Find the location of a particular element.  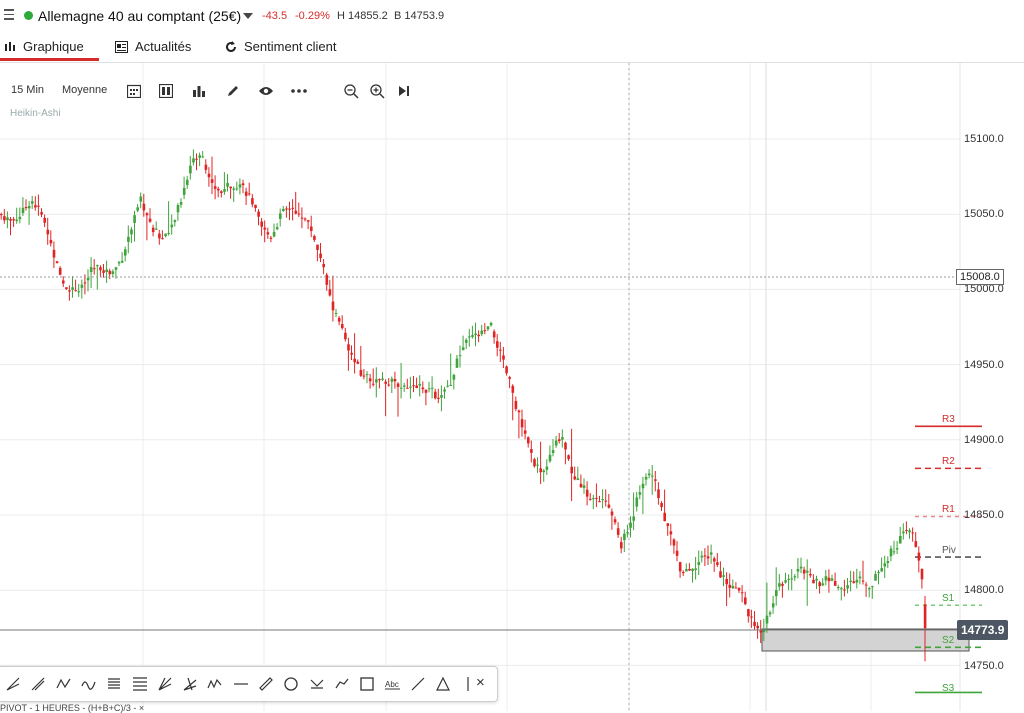

y-tick-label: 15100.0 is located at coordinates (984, 139).